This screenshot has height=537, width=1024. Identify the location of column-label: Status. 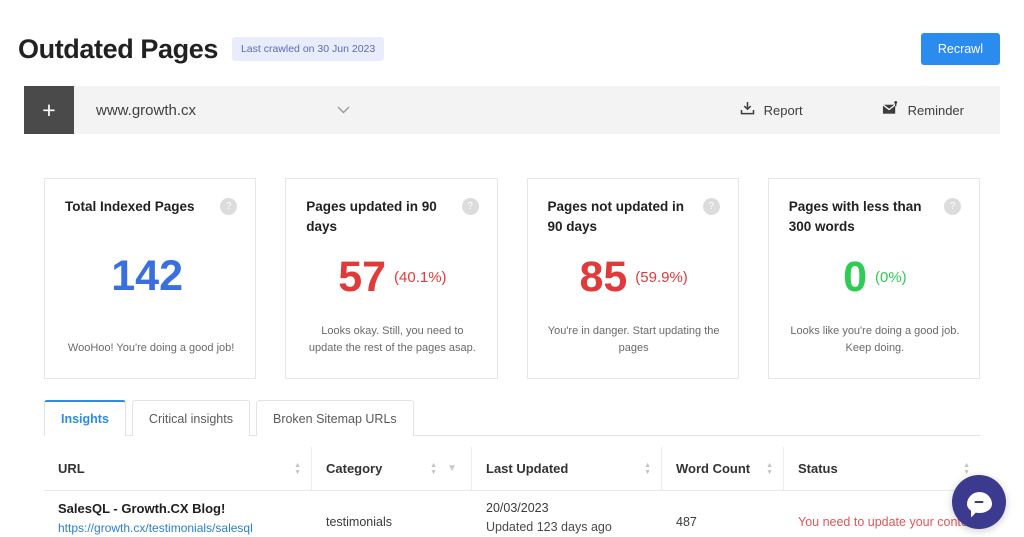
(818, 468).